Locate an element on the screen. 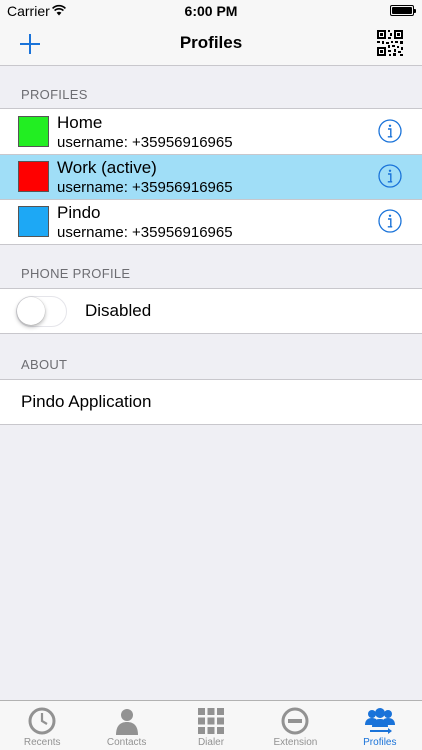 This screenshot has width=422, height=750. phone-profile-row: Disabled is located at coordinates (211, 311).